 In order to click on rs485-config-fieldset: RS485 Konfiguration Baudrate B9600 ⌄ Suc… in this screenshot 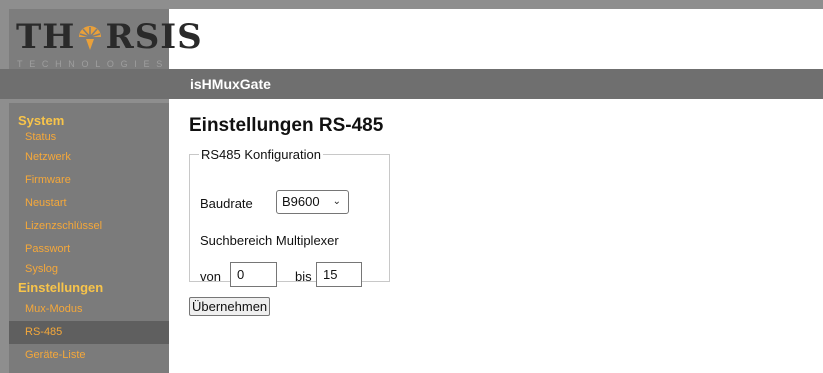, I will do `click(289, 217)`.